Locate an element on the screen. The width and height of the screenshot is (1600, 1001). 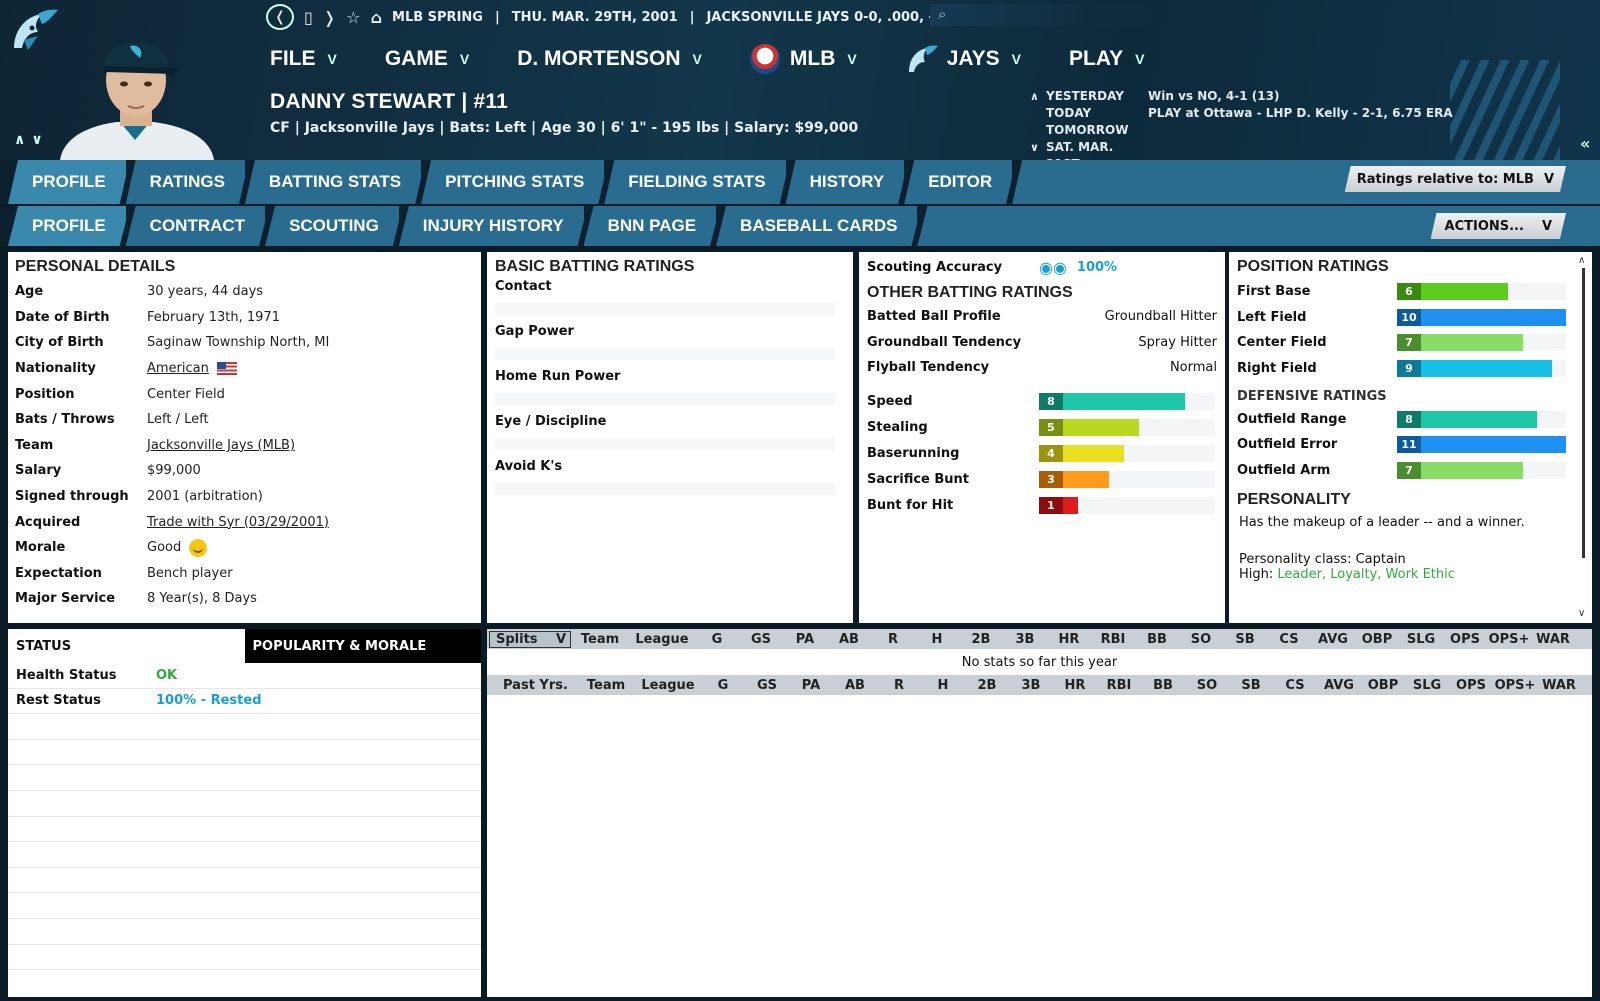
subtab-baseball-cards: BASEBALL CARDS is located at coordinates (818, 226).